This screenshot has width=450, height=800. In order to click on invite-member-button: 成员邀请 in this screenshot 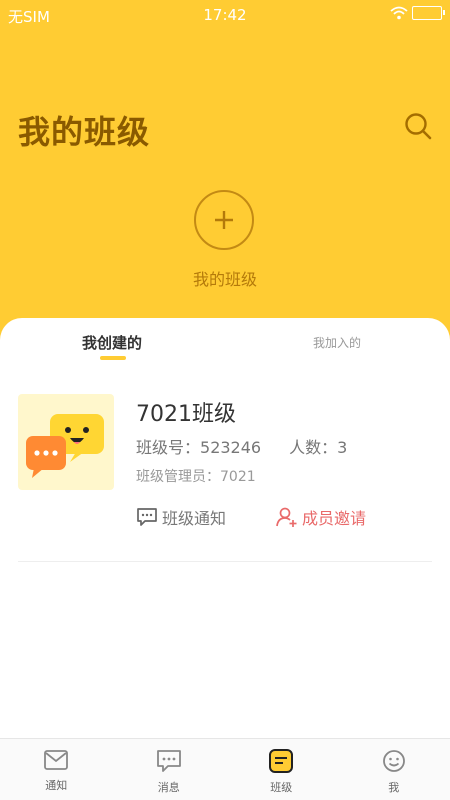, I will do `click(321, 517)`.